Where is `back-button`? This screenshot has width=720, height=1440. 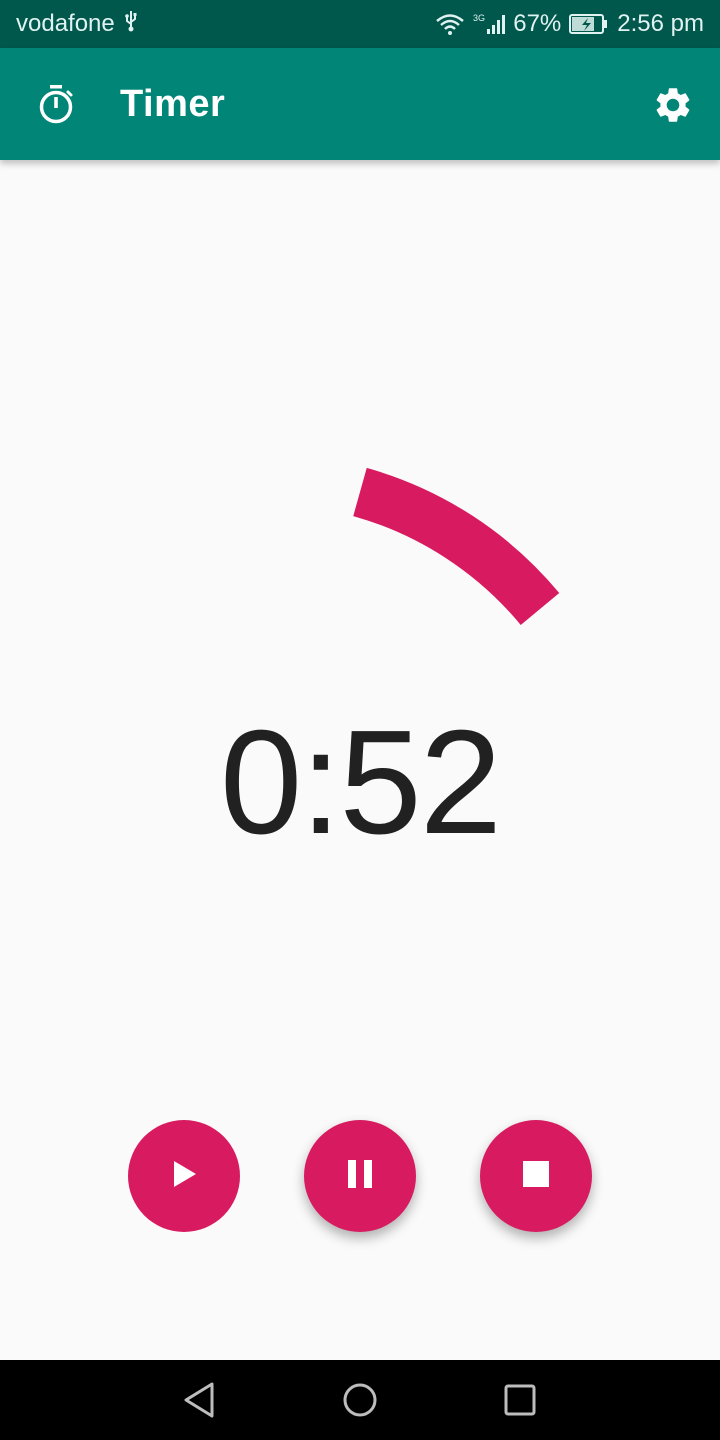
back-button is located at coordinates (200, 1400).